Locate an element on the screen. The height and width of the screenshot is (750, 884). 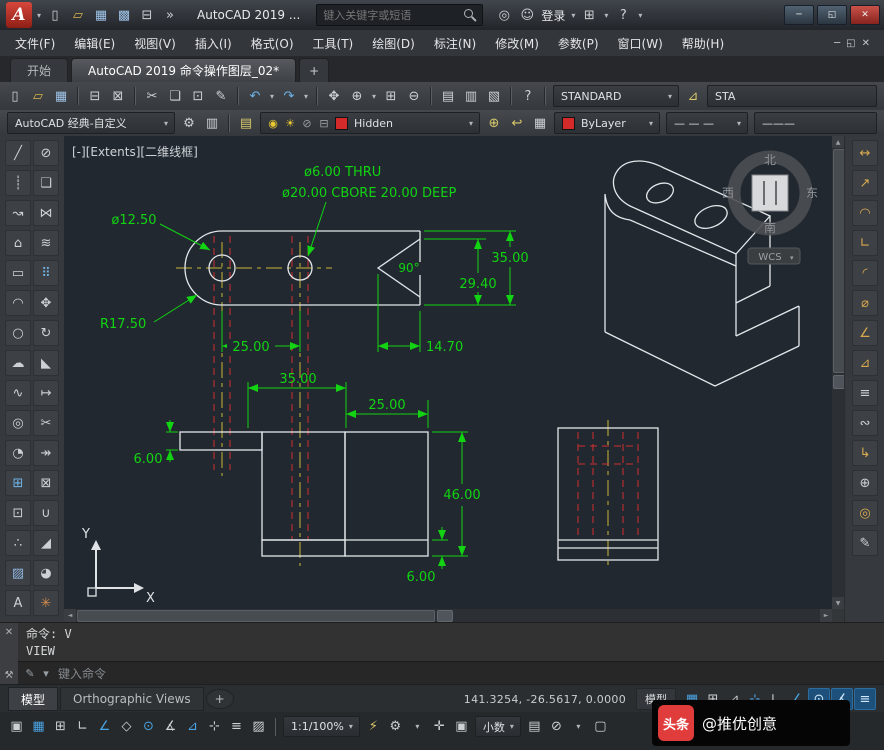
workspace-settings-icon: ▥ is located at coordinates (212, 123).